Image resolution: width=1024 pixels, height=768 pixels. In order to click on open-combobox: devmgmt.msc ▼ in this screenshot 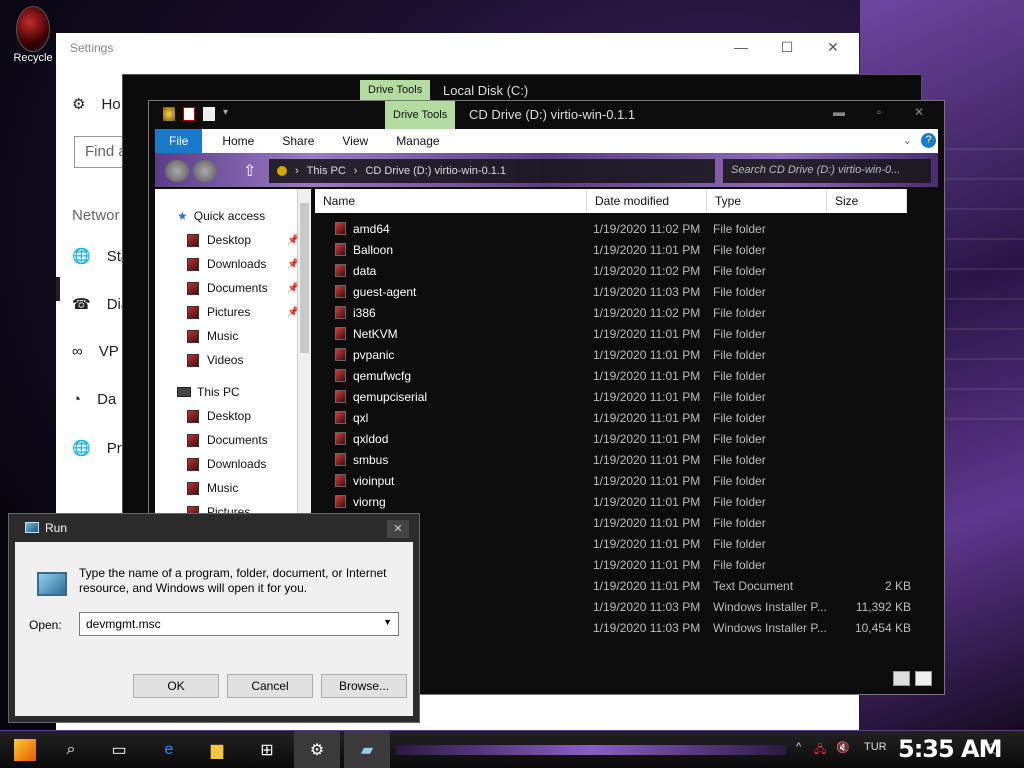, I will do `click(239, 624)`.